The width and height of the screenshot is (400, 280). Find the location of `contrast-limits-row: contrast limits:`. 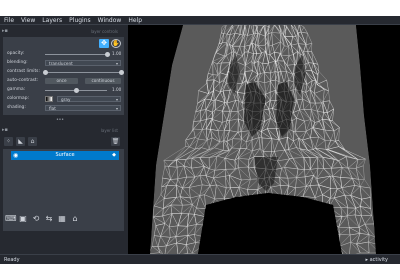

contrast-limits-row: contrast limits: is located at coordinates (65, 72).